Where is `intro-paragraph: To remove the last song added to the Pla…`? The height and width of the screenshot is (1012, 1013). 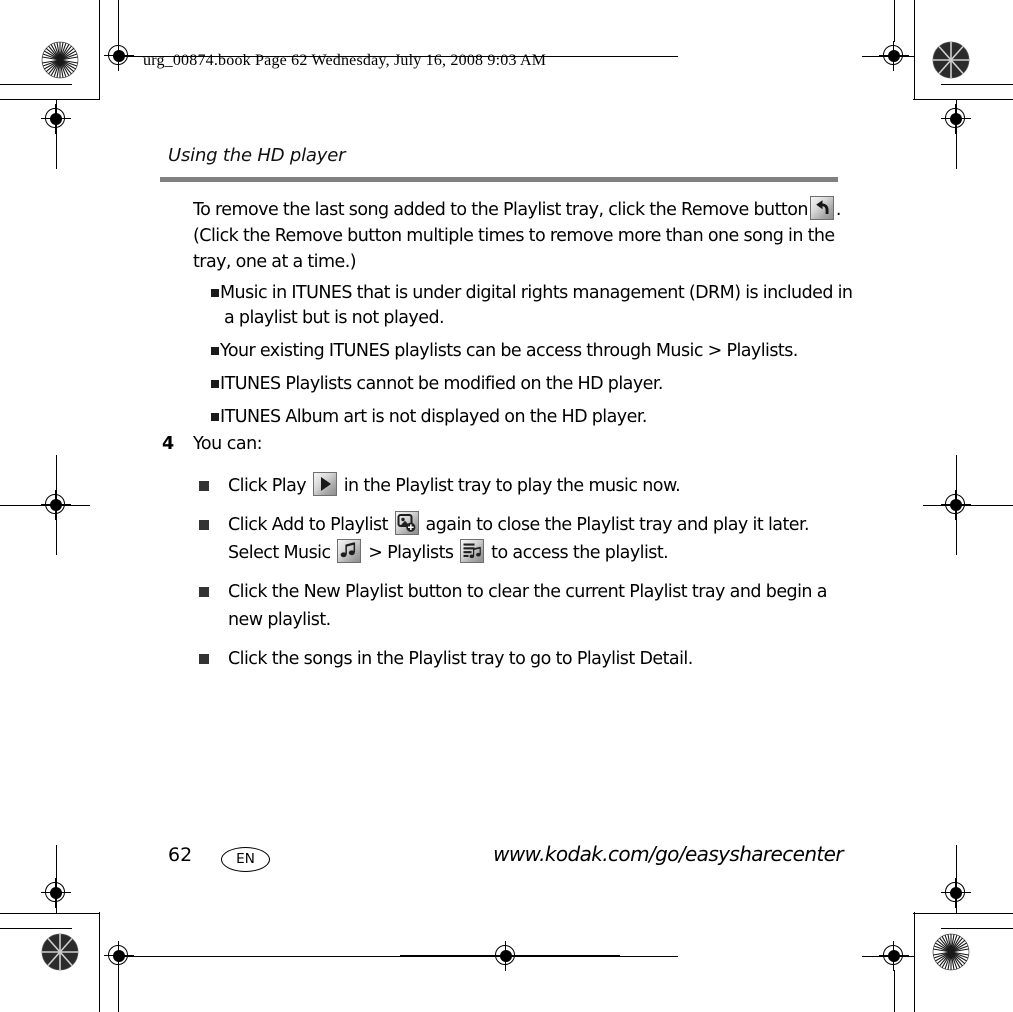 intro-paragraph: To remove the last song added to the Pla… is located at coordinates (523, 235).